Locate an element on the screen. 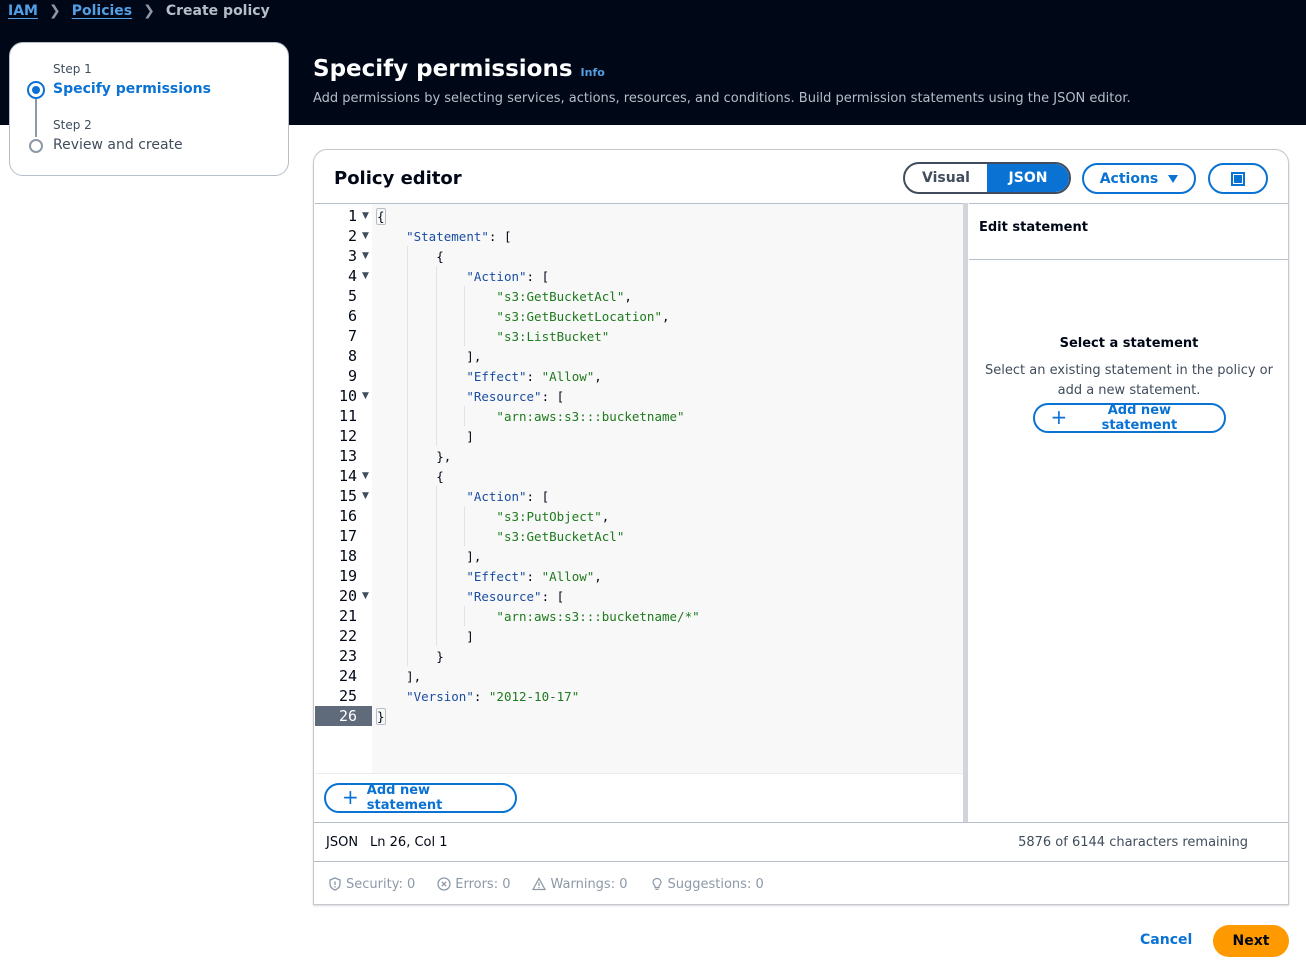 This screenshot has width=1306, height=980. cancel-button: Cancel is located at coordinates (1166, 940).